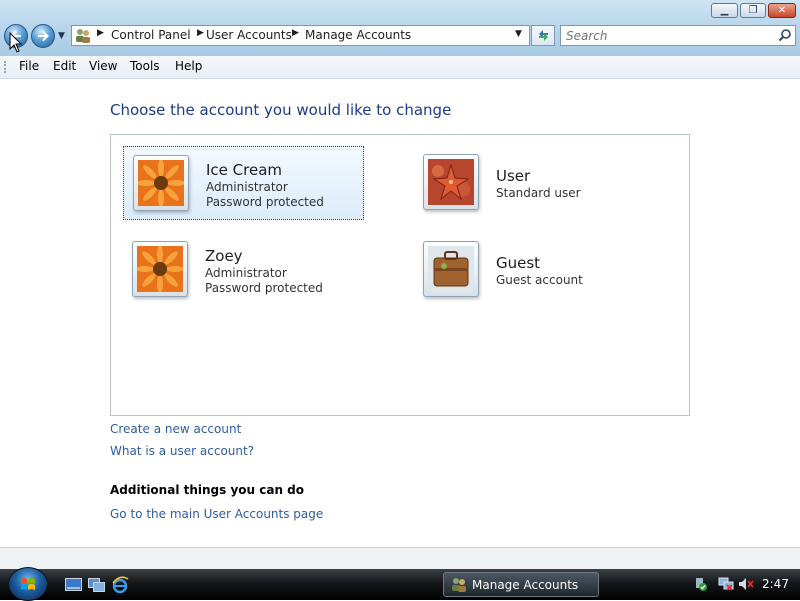  What do you see at coordinates (216, 514) in the screenshot?
I see `main-user-accounts-page-link: Go to the main User Accounts page` at bounding box center [216, 514].